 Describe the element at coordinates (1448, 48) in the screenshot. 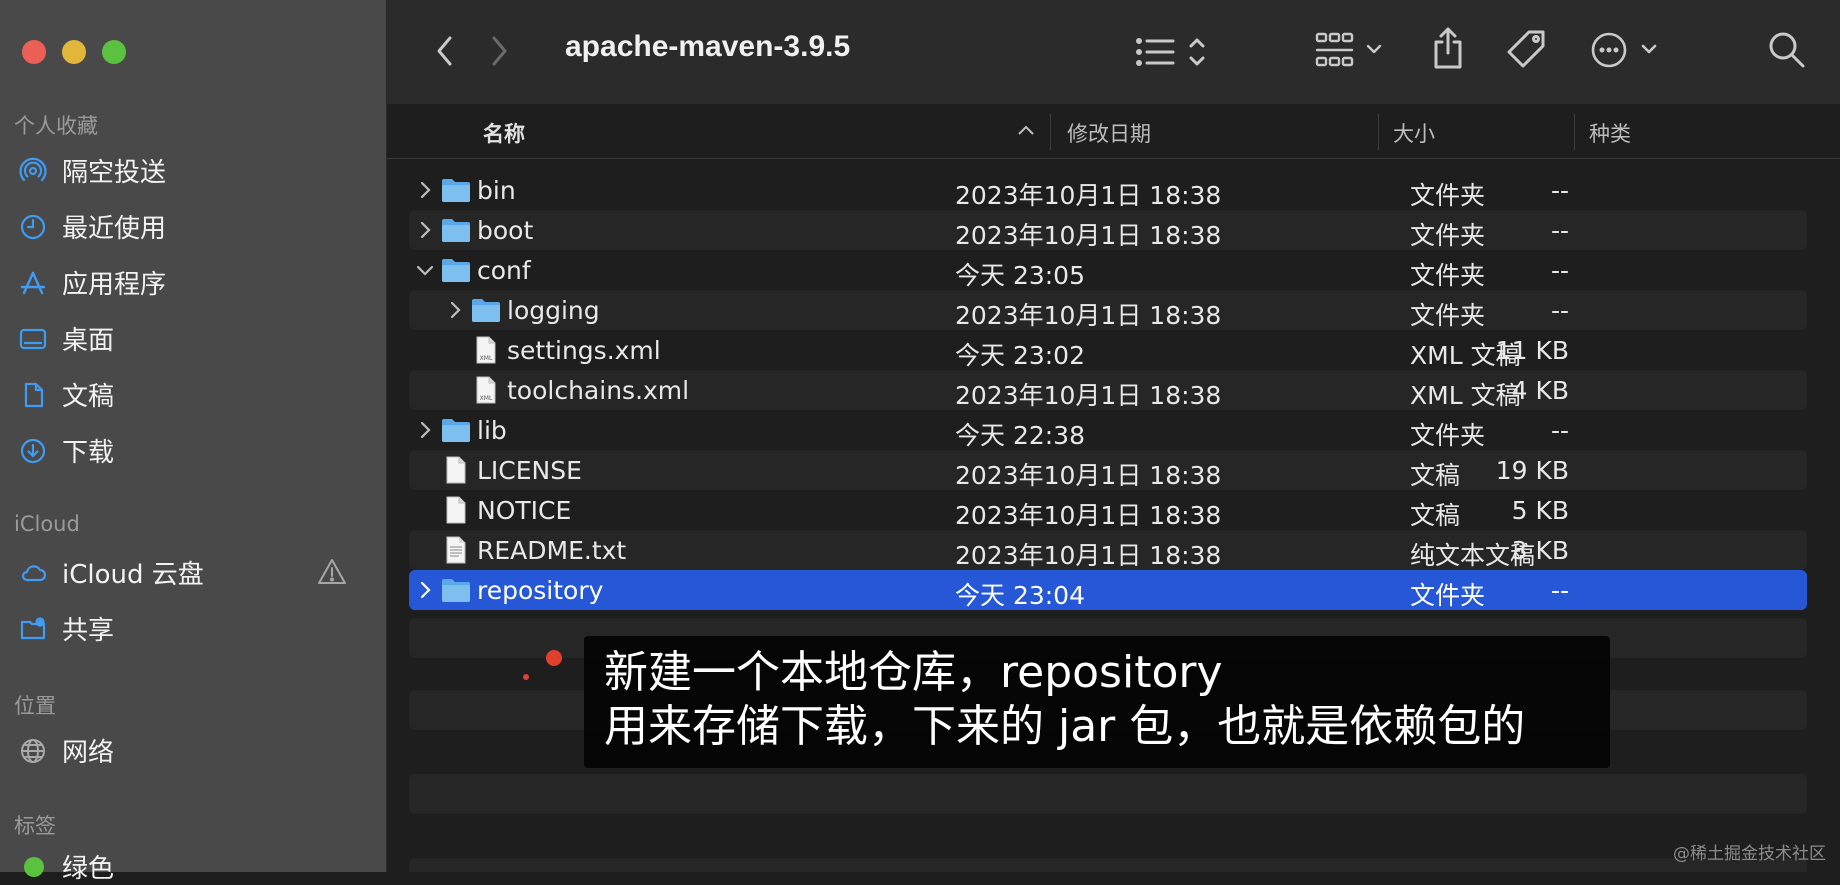

I see `share-button` at that location.